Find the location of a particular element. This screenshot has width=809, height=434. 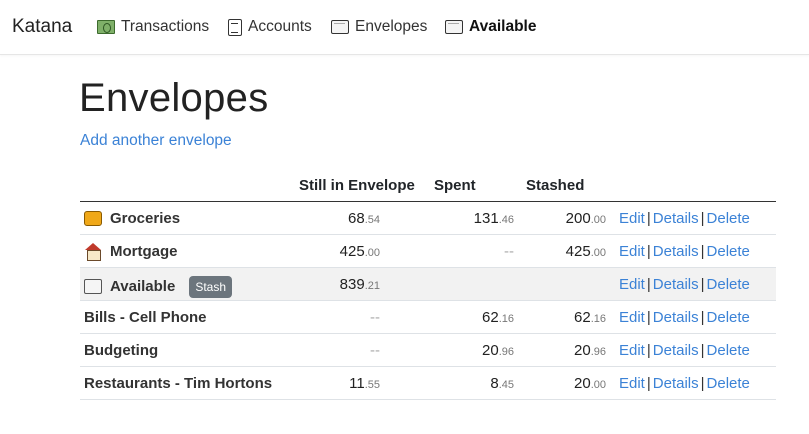

envelope-name-label: Available is located at coordinates (143, 286).